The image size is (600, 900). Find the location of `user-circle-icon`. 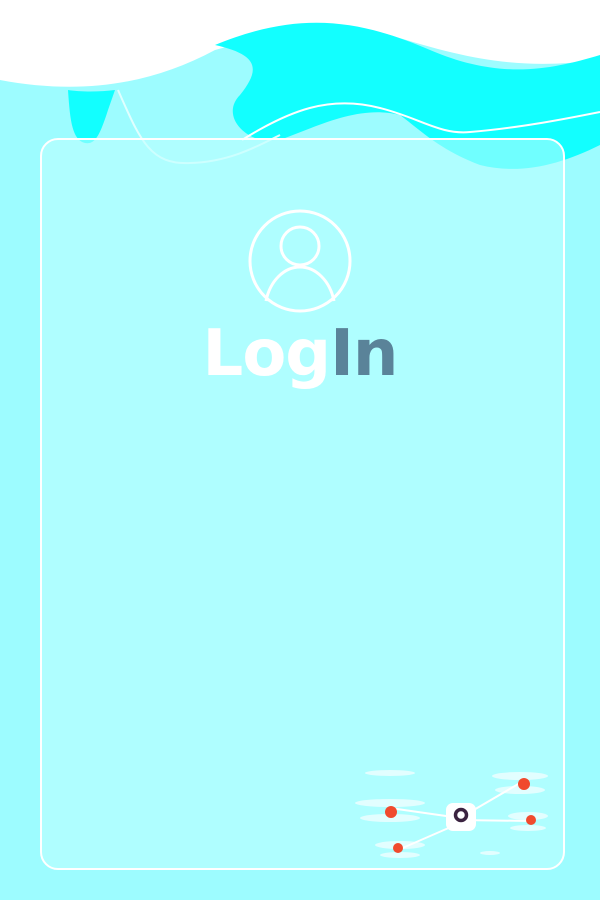

user-circle-icon is located at coordinates (300, 261).